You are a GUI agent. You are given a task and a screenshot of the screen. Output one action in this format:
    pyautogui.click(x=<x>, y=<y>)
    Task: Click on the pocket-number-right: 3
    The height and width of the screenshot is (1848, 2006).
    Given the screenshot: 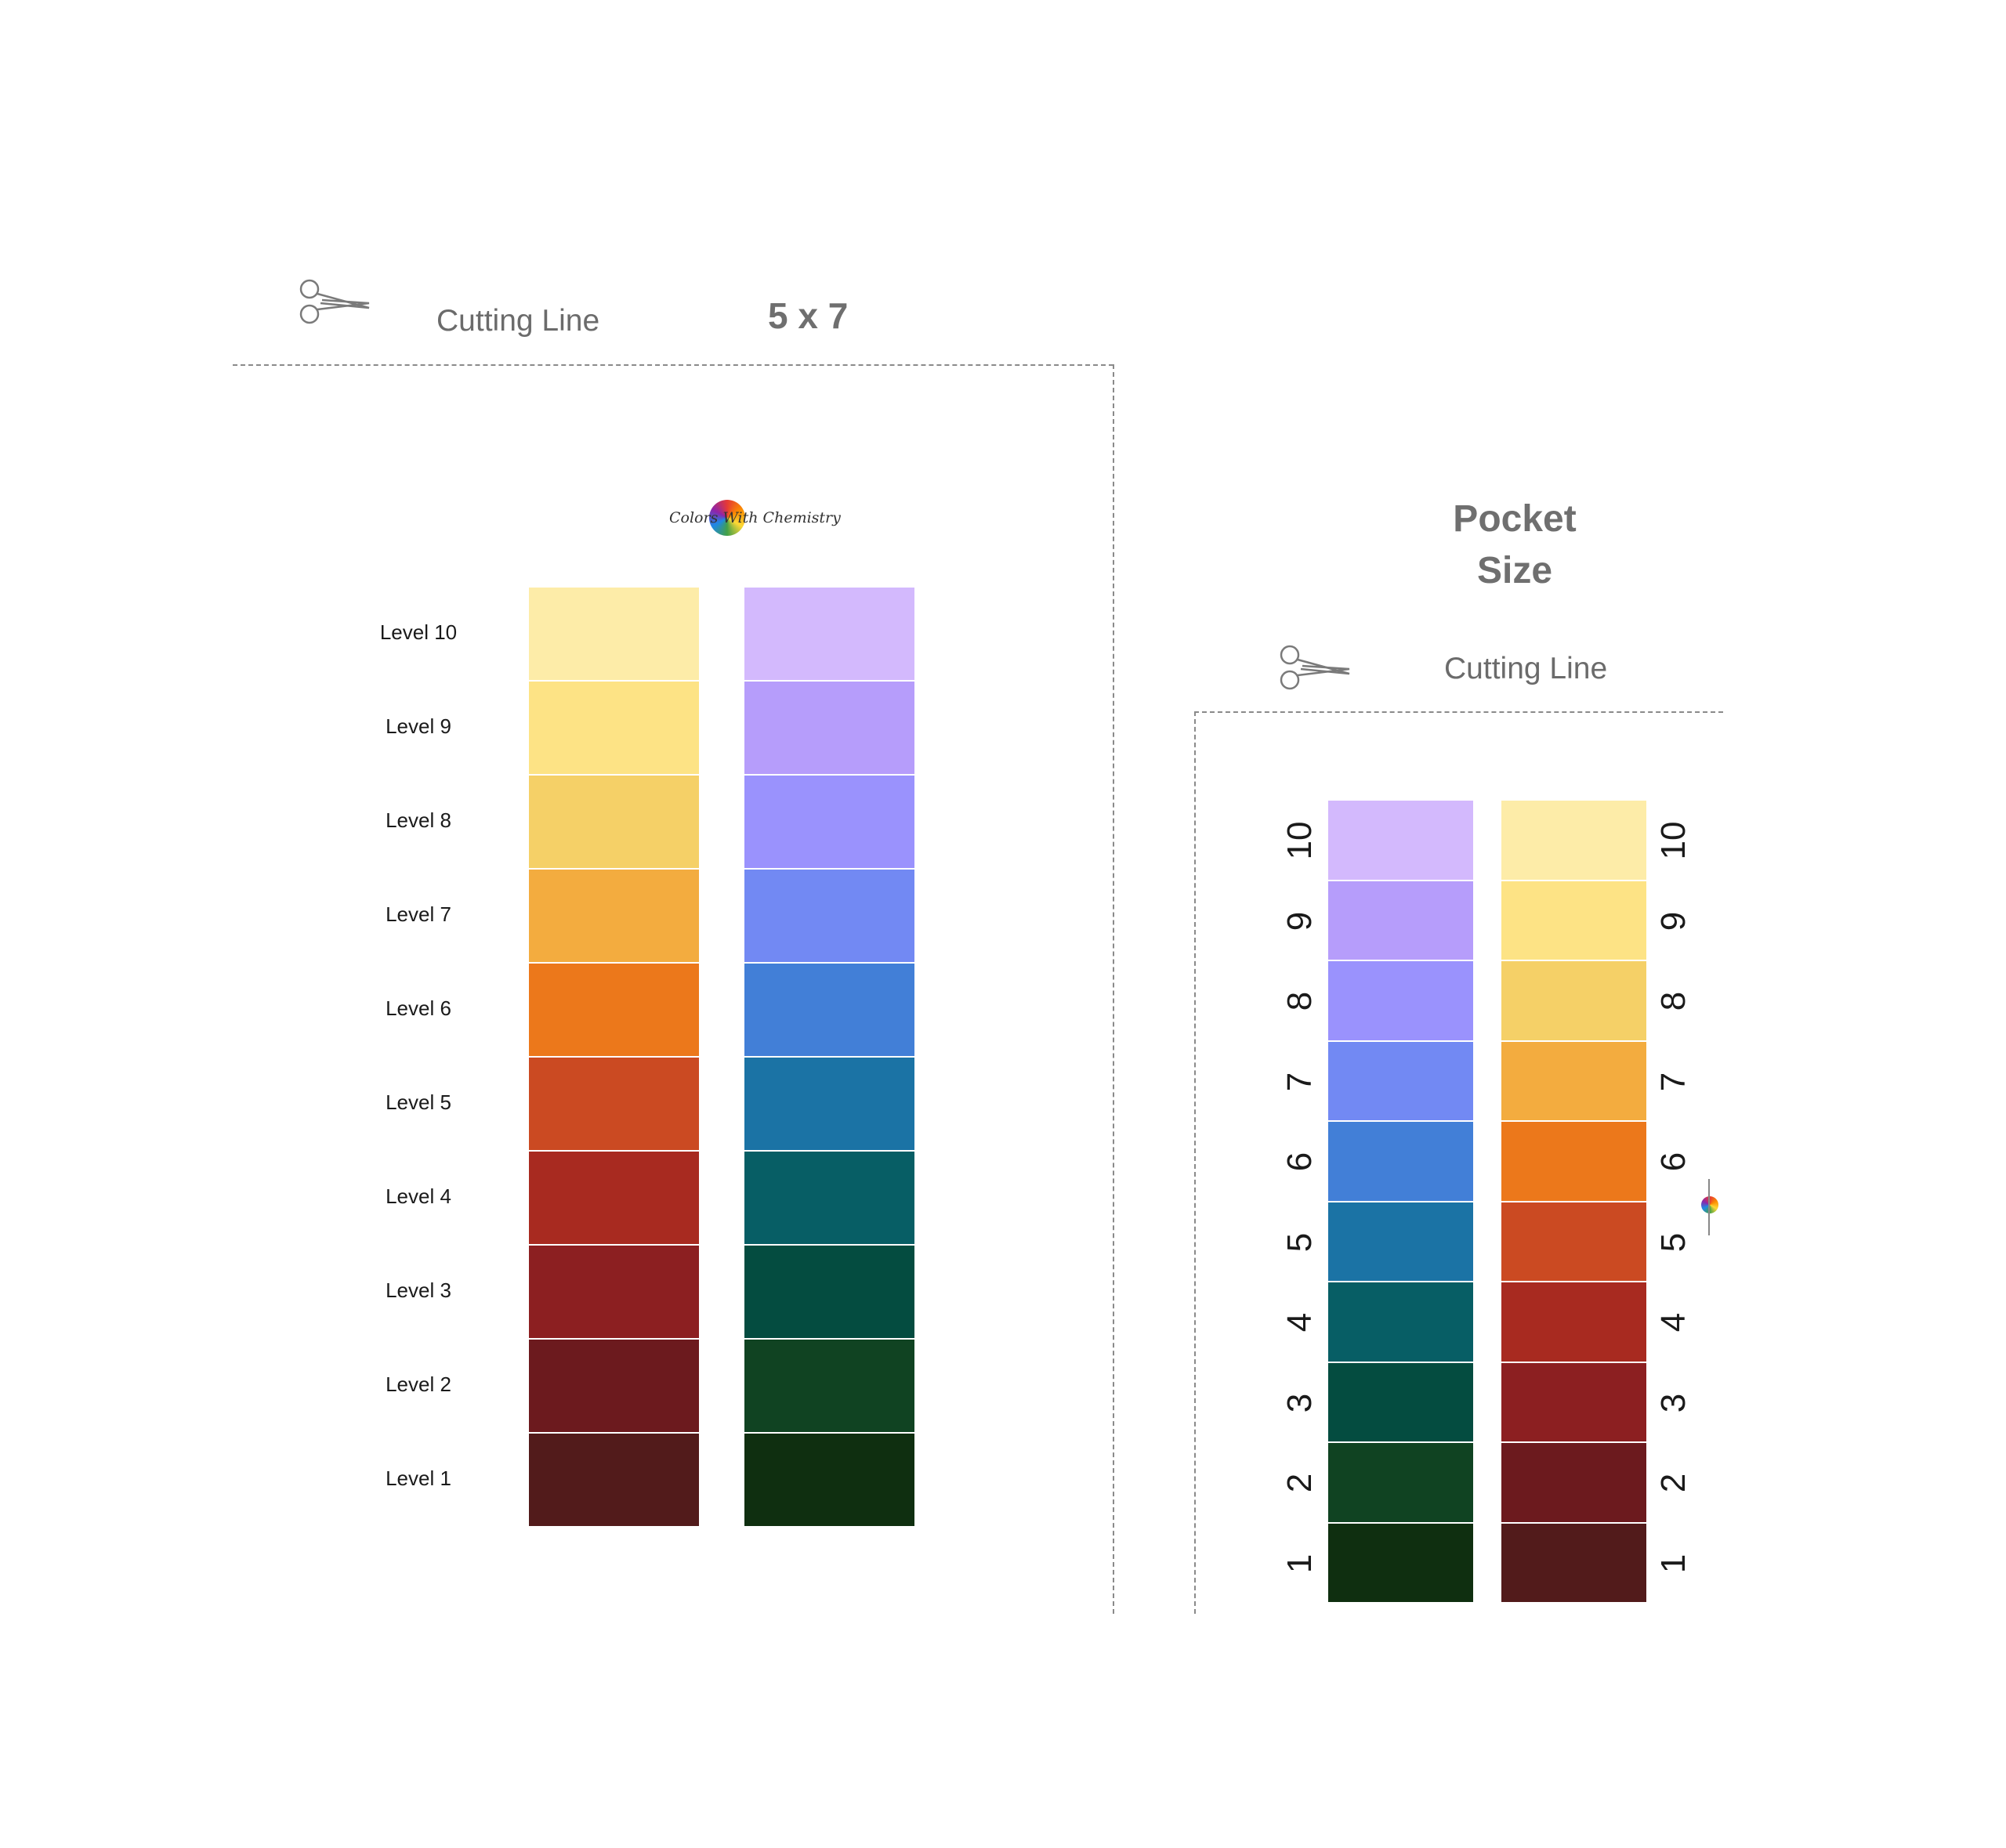 What is the action you would take?
    pyautogui.click(x=1673, y=1402)
    